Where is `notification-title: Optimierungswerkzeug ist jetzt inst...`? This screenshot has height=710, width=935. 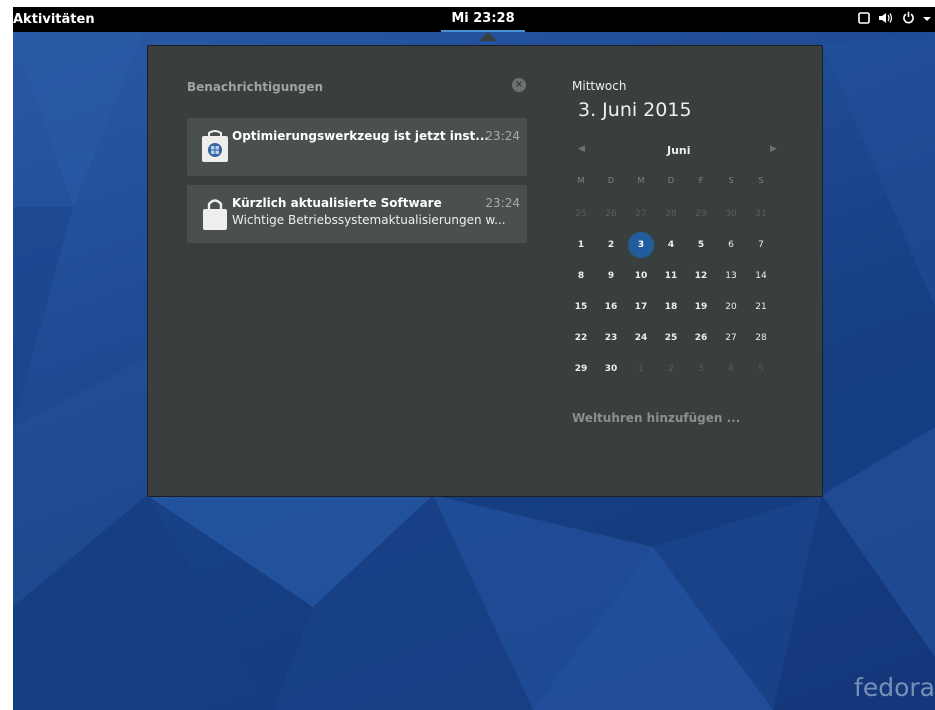 notification-title: Optimierungswerkzeug ist jetzt inst... is located at coordinates (360, 136).